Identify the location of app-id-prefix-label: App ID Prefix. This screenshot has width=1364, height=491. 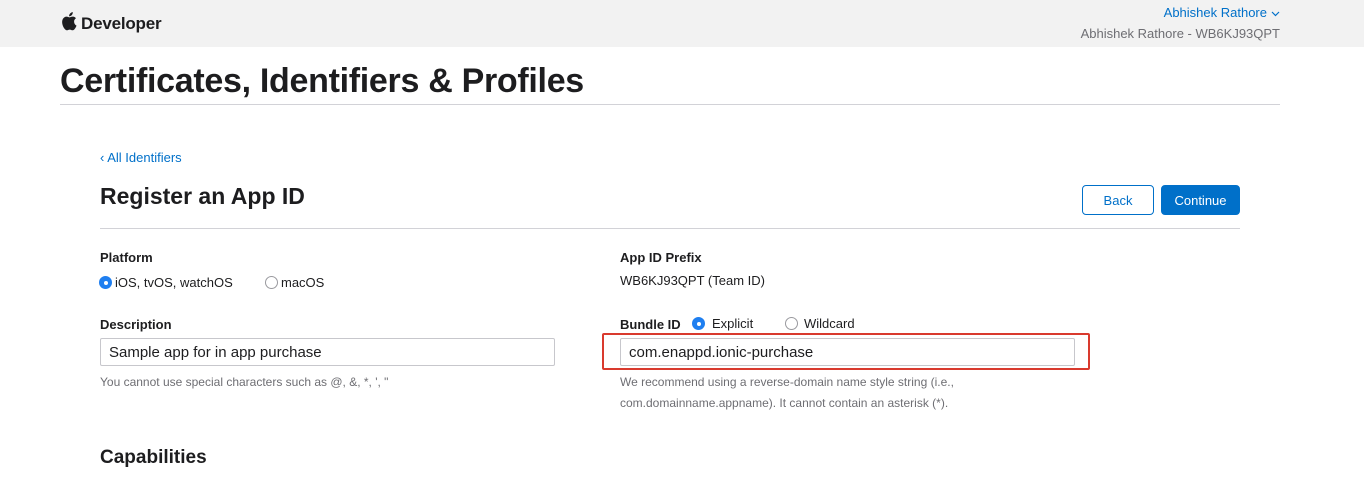
(661, 257).